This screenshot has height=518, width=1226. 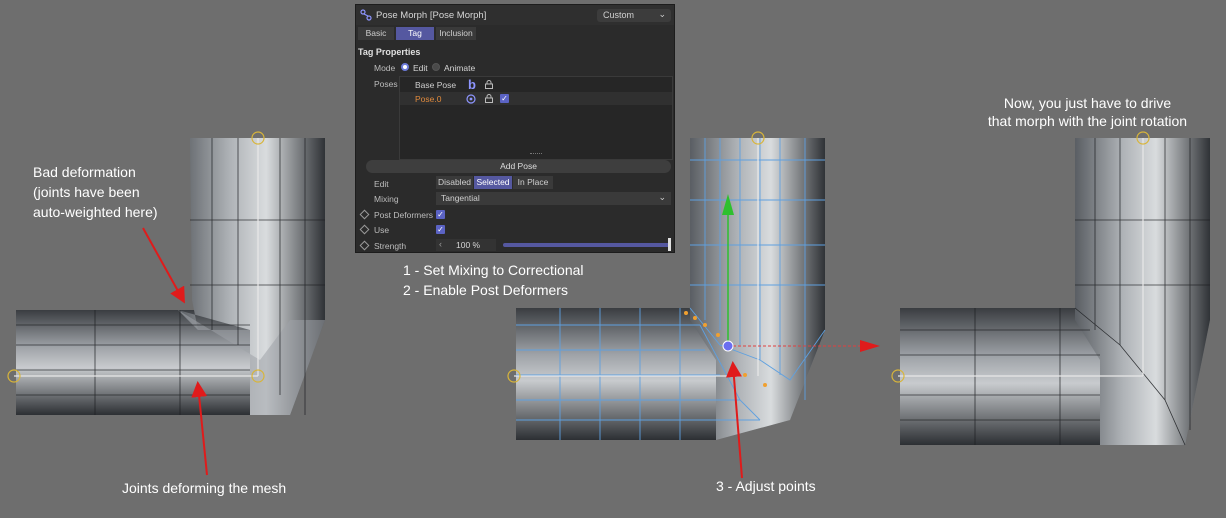 I want to click on strength-value: 100 %, so click(x=468, y=245).